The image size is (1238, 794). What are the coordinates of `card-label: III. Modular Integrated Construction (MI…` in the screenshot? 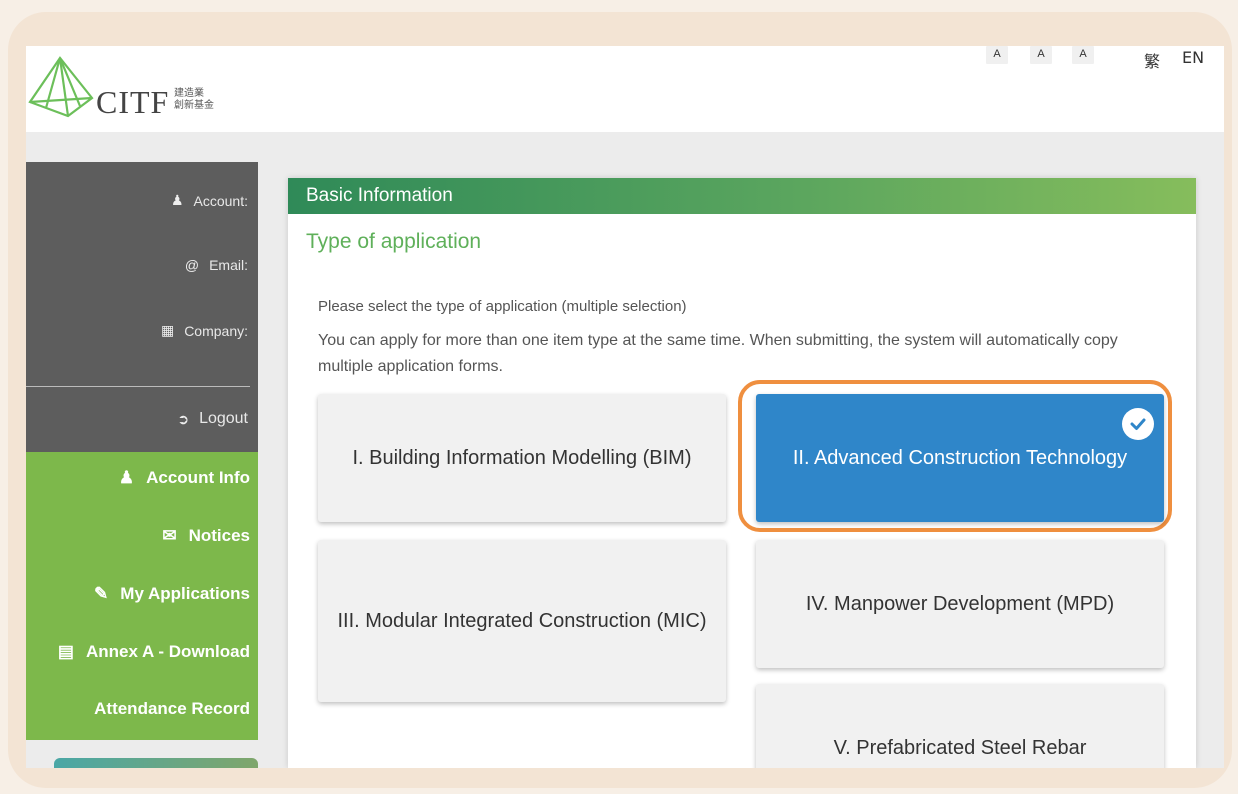 It's located at (522, 621).